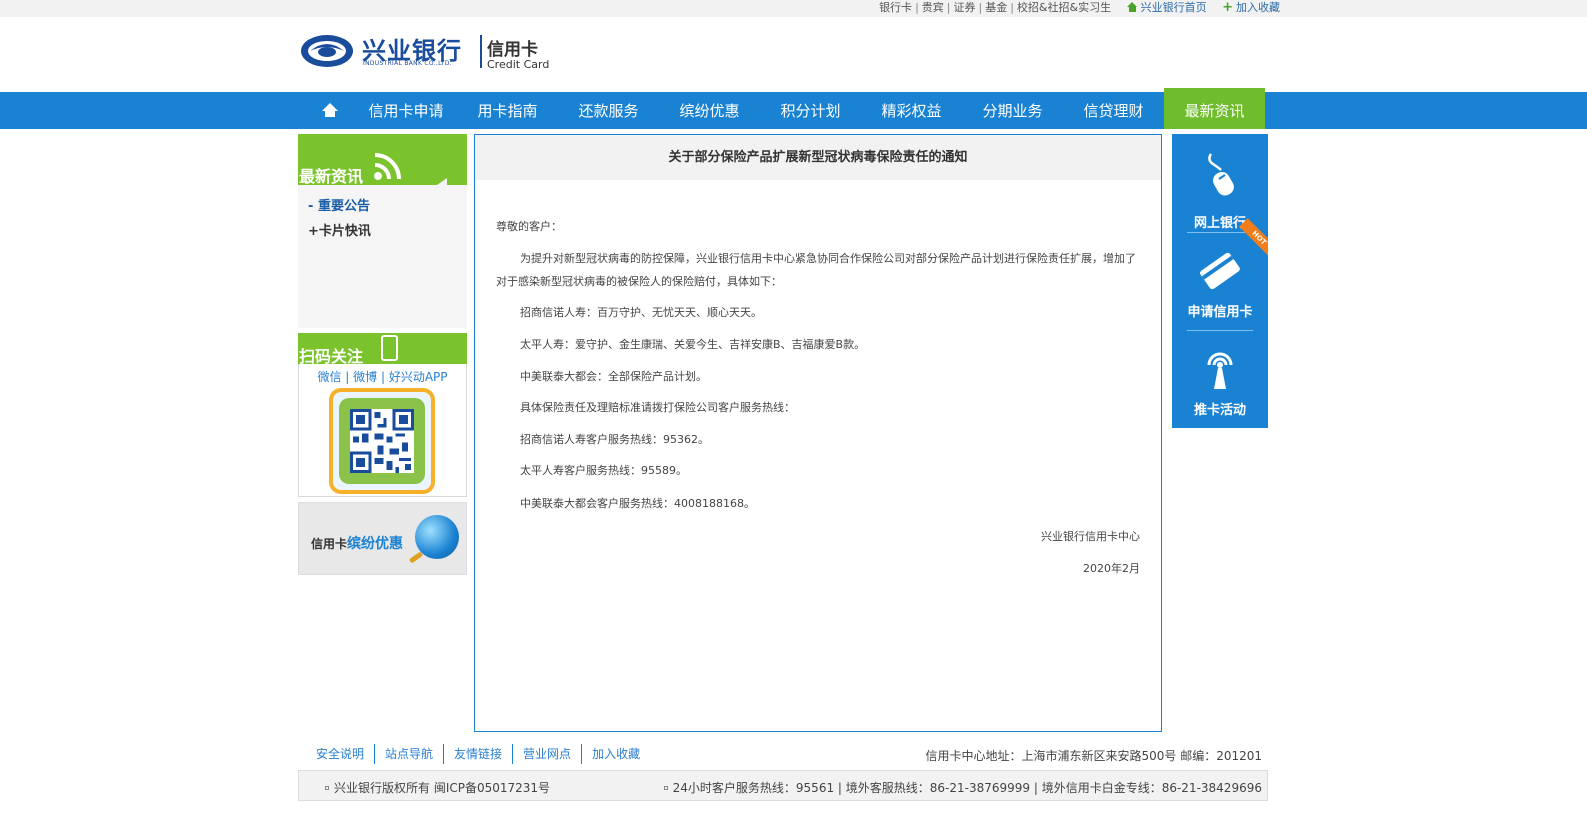 The height and width of the screenshot is (825, 1587). I want to click on top-link-fund: 基金, so click(996, 7).